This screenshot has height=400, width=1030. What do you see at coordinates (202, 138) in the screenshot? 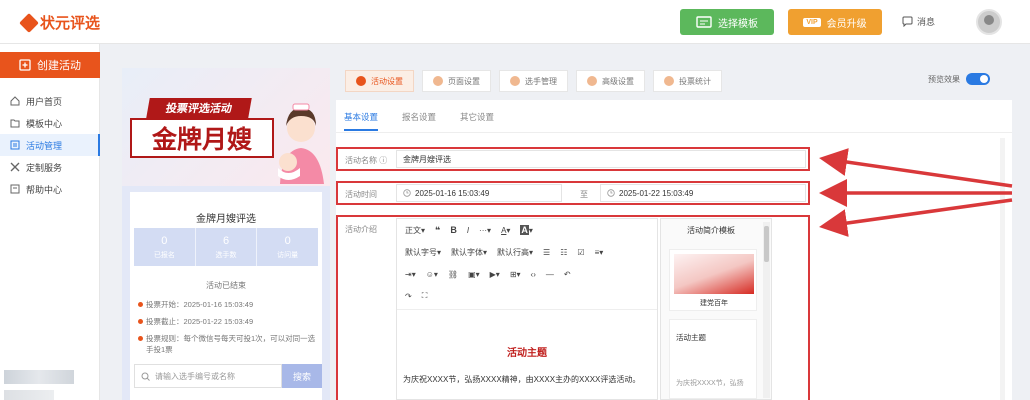
I see `banner-title: 金牌月嫂` at bounding box center [202, 138].